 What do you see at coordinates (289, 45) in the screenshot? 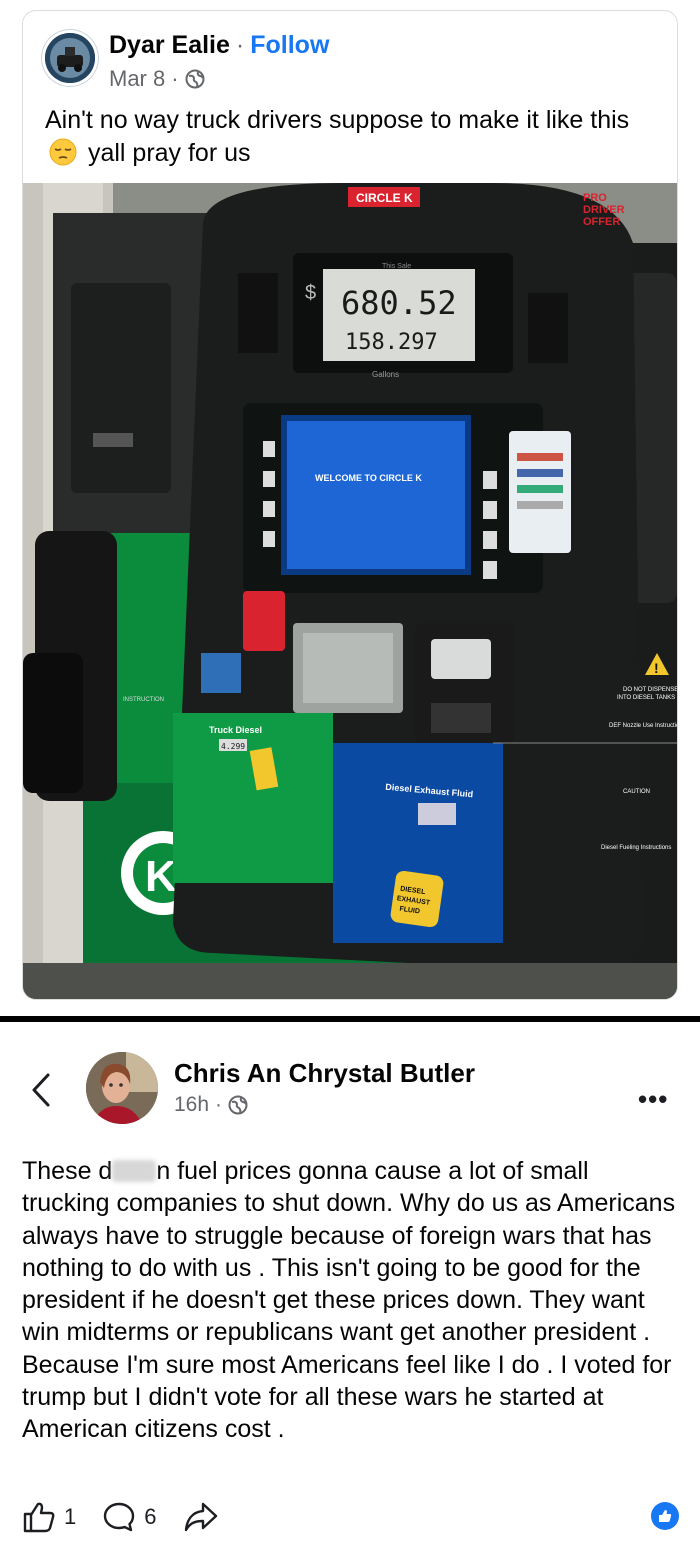
I see `follow-button: Follow` at bounding box center [289, 45].